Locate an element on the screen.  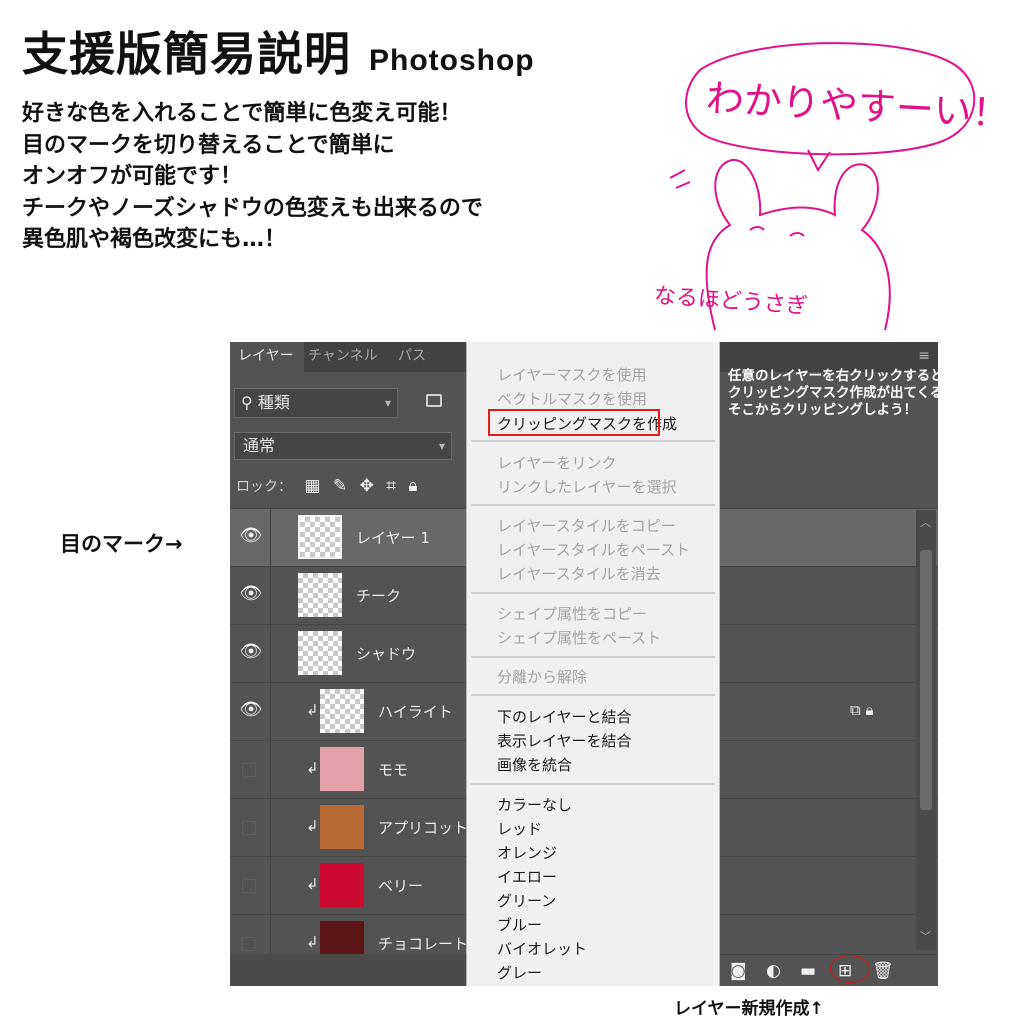
menu-item-color-violet: バイオレット is located at coordinates (542, 948).